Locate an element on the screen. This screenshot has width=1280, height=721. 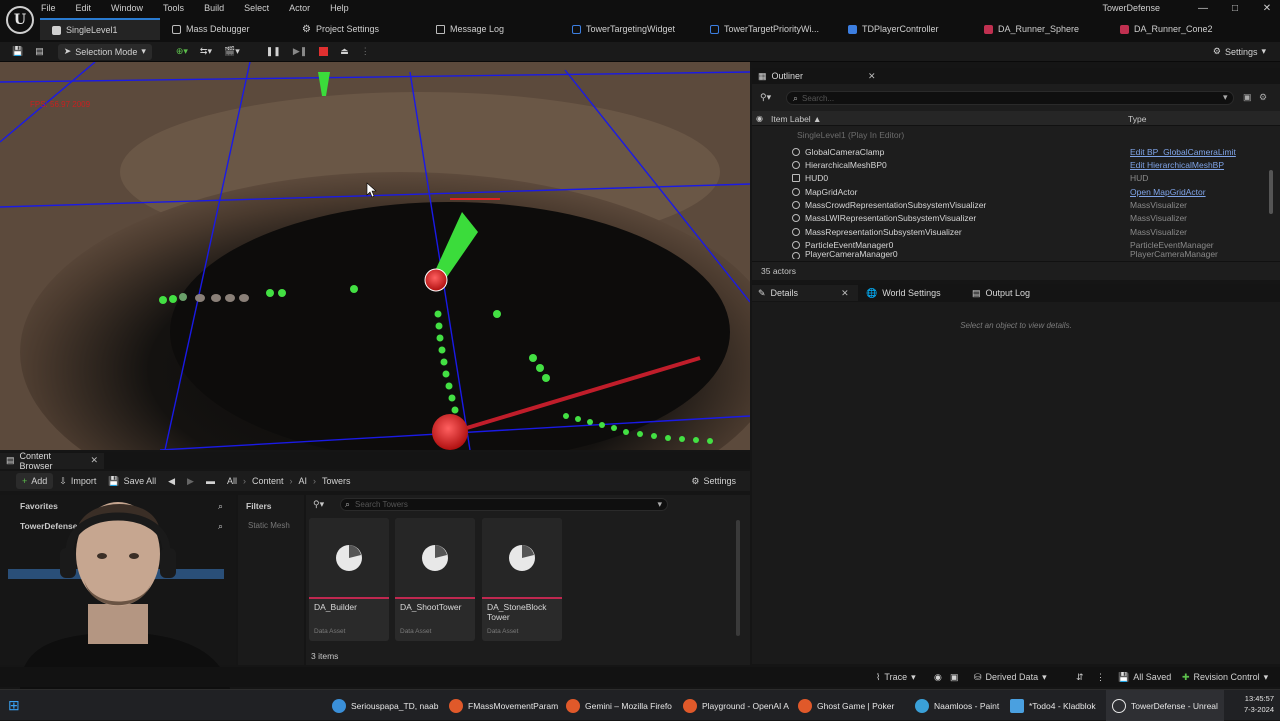
tab-tower-targeting-widget: TowerTargetingWidget is located at coordinates (629, 29).